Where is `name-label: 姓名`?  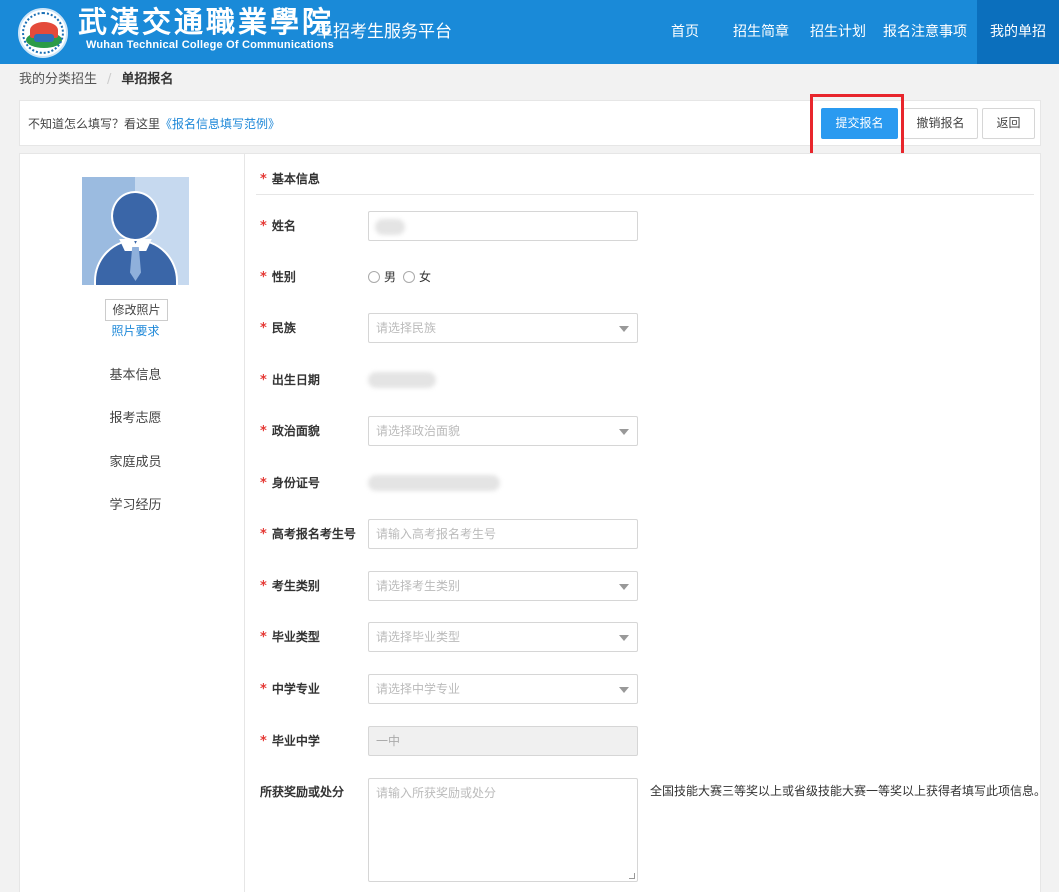 name-label: 姓名 is located at coordinates (283, 226).